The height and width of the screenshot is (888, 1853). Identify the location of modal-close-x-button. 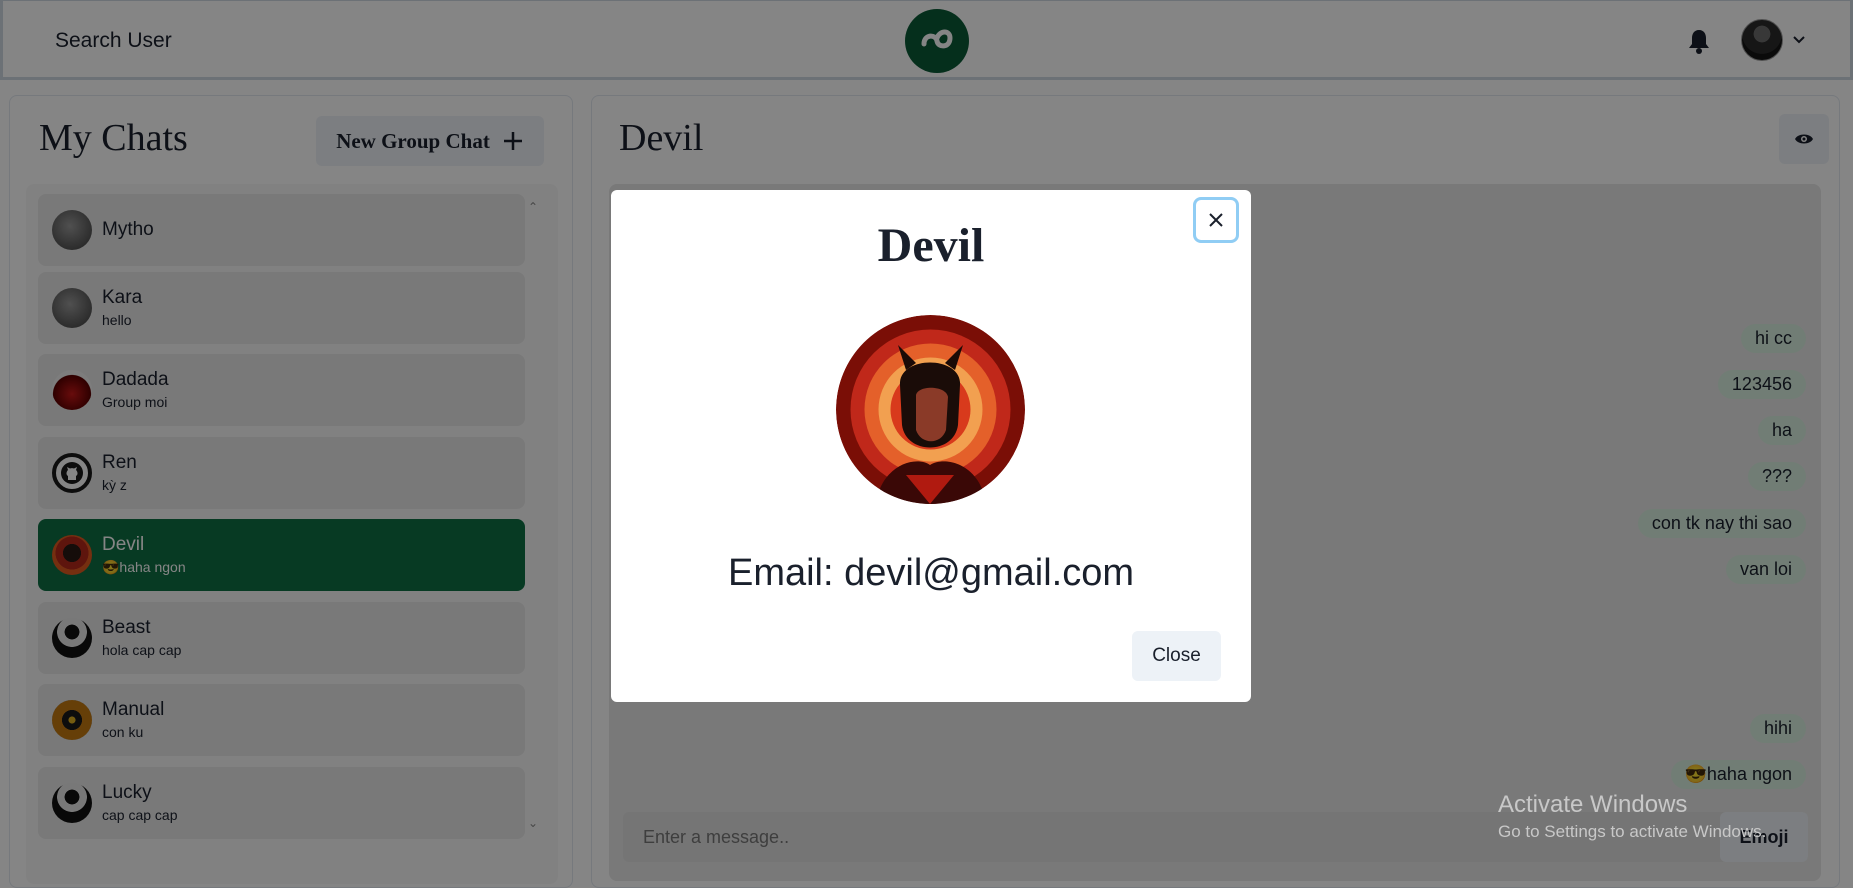
(1216, 220).